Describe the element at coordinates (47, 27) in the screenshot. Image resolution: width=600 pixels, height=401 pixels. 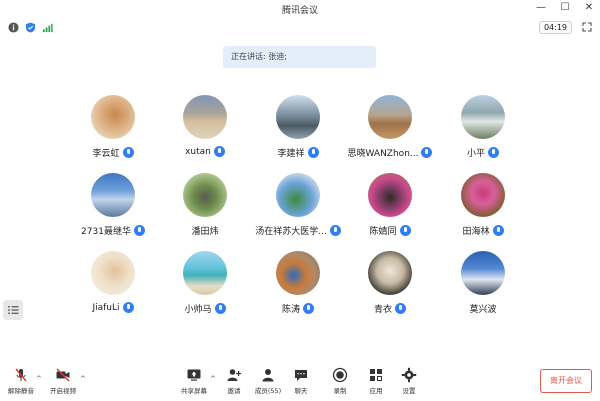
I see `signal-icon` at that location.